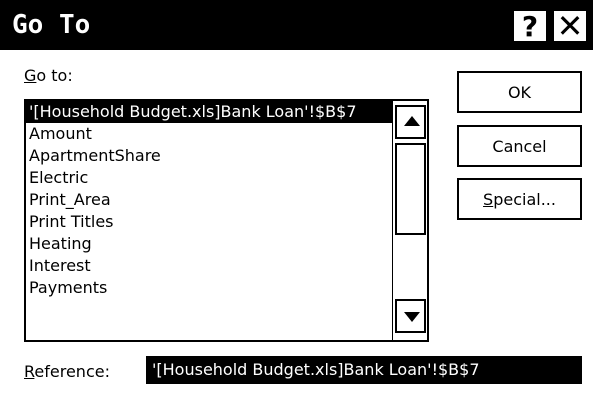  What do you see at coordinates (209, 134) in the screenshot?
I see `list-item: Amount` at bounding box center [209, 134].